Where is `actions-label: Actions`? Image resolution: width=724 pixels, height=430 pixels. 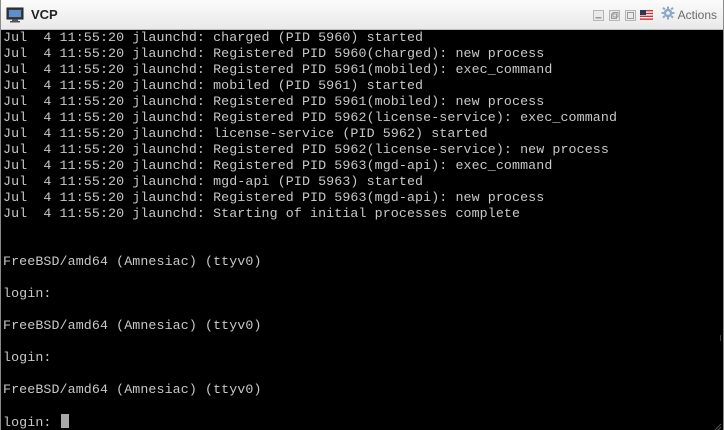
actions-label: Actions is located at coordinates (697, 15).